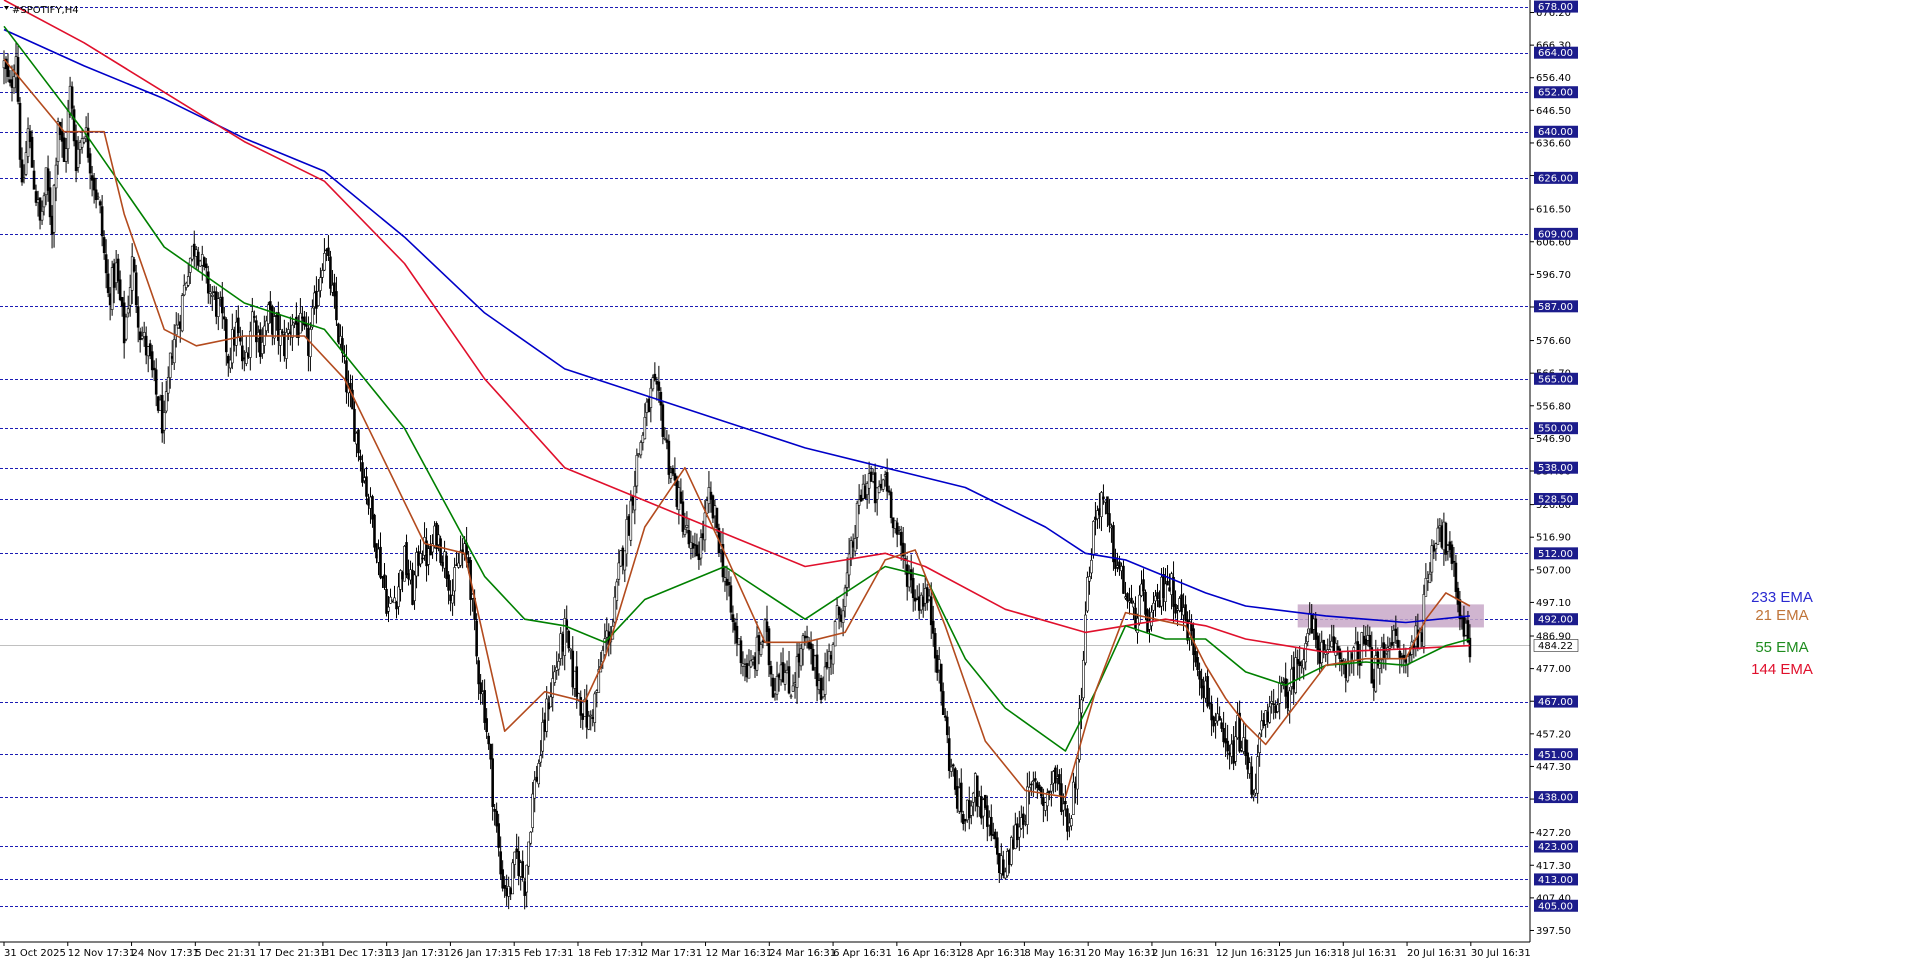 Image resolution: width=1916 pixels, height=963 pixels. Describe the element at coordinates (1553, 275) in the screenshot. I see `price-tick-label: 596.70` at that location.